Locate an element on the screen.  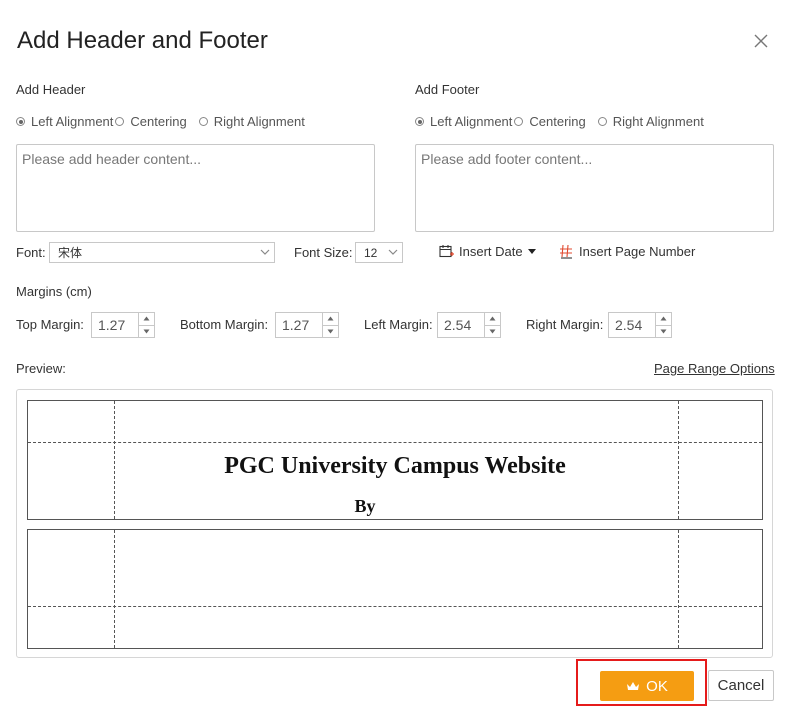
font-value: 宋体 is located at coordinates (70, 253).